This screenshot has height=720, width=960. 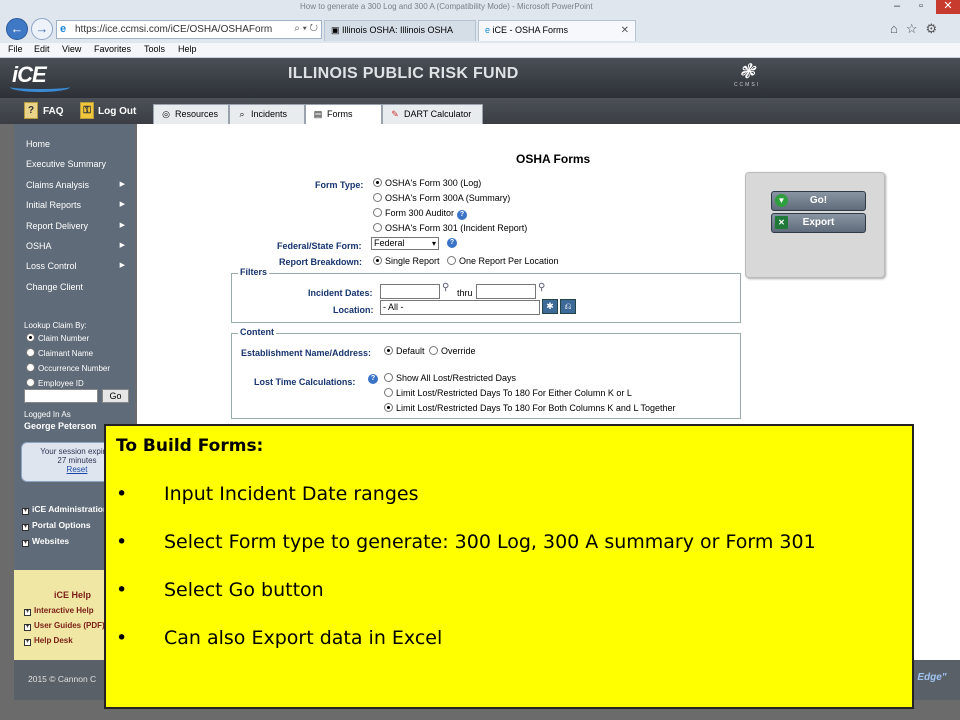 I want to click on browser-tab-illinois-osha: ▣ Illinois OSHA: Illinois OSHA, so click(x=400, y=30).